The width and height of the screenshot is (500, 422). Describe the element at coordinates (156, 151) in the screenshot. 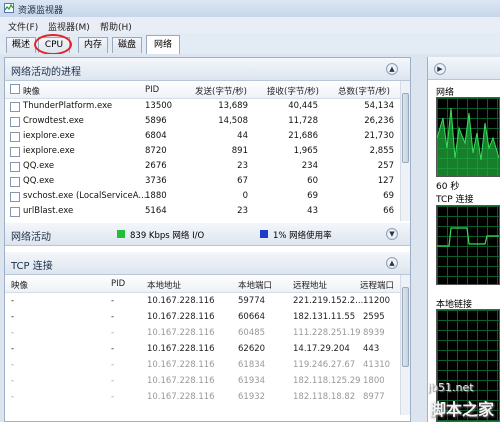

I see `process-pid: 8720` at that location.